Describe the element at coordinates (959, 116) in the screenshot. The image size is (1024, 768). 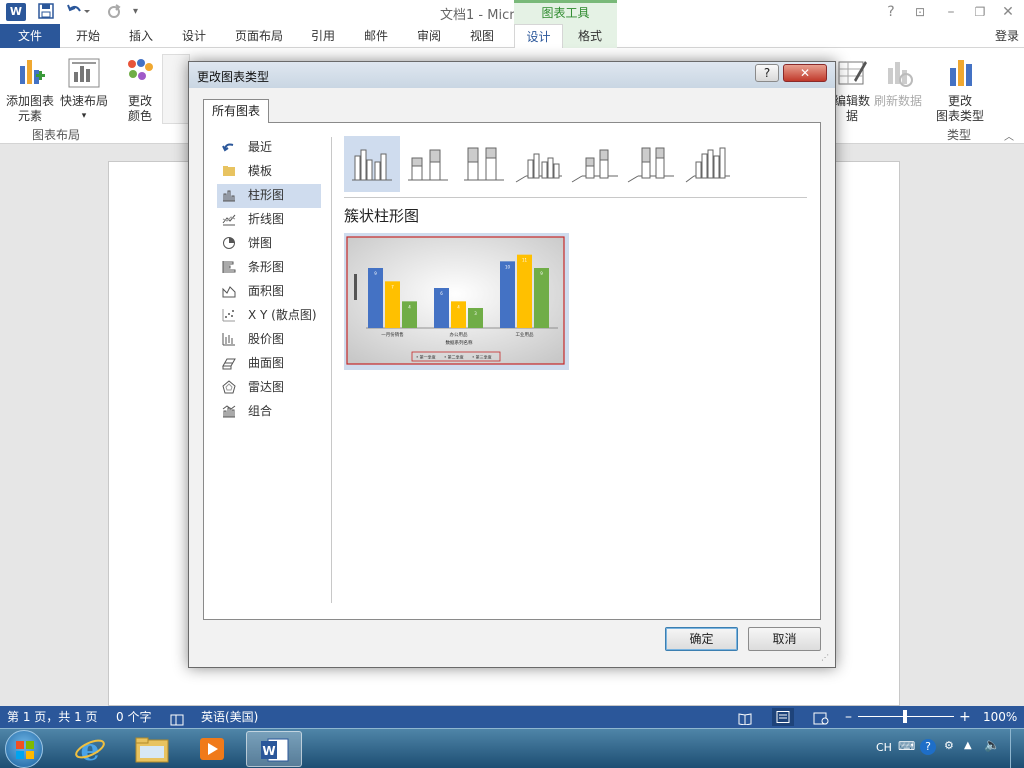
I see `change-chart-type-label-2: 图表类型` at that location.